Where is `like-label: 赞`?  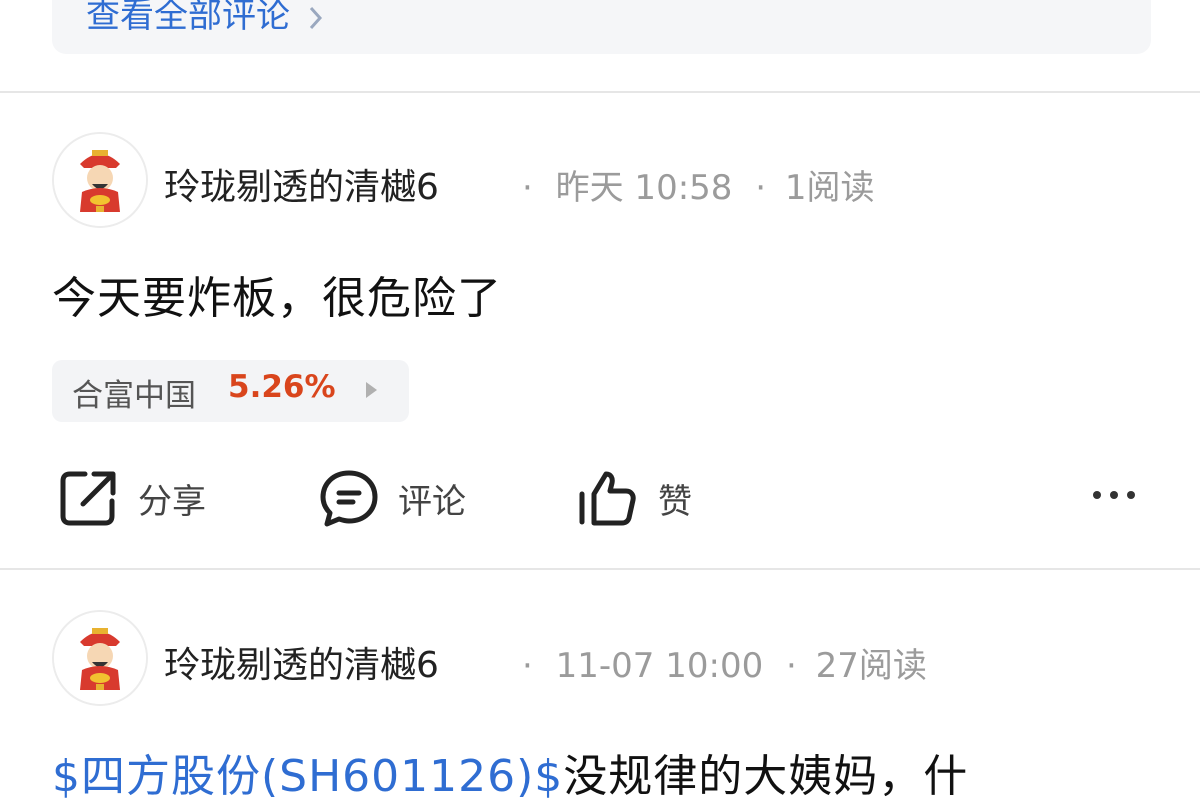 like-label: 赞 is located at coordinates (675, 502).